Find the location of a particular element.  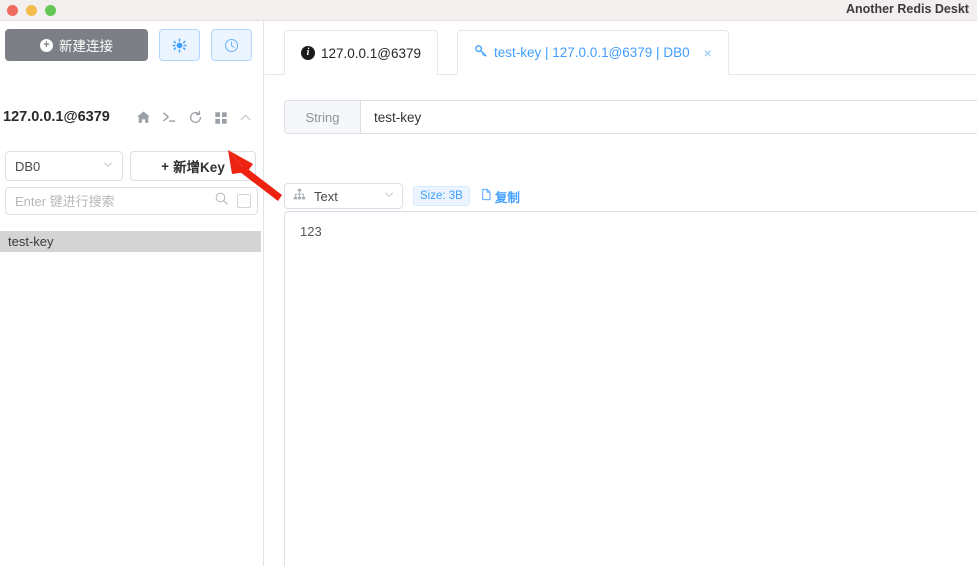

info-icon: i is located at coordinates (308, 53).